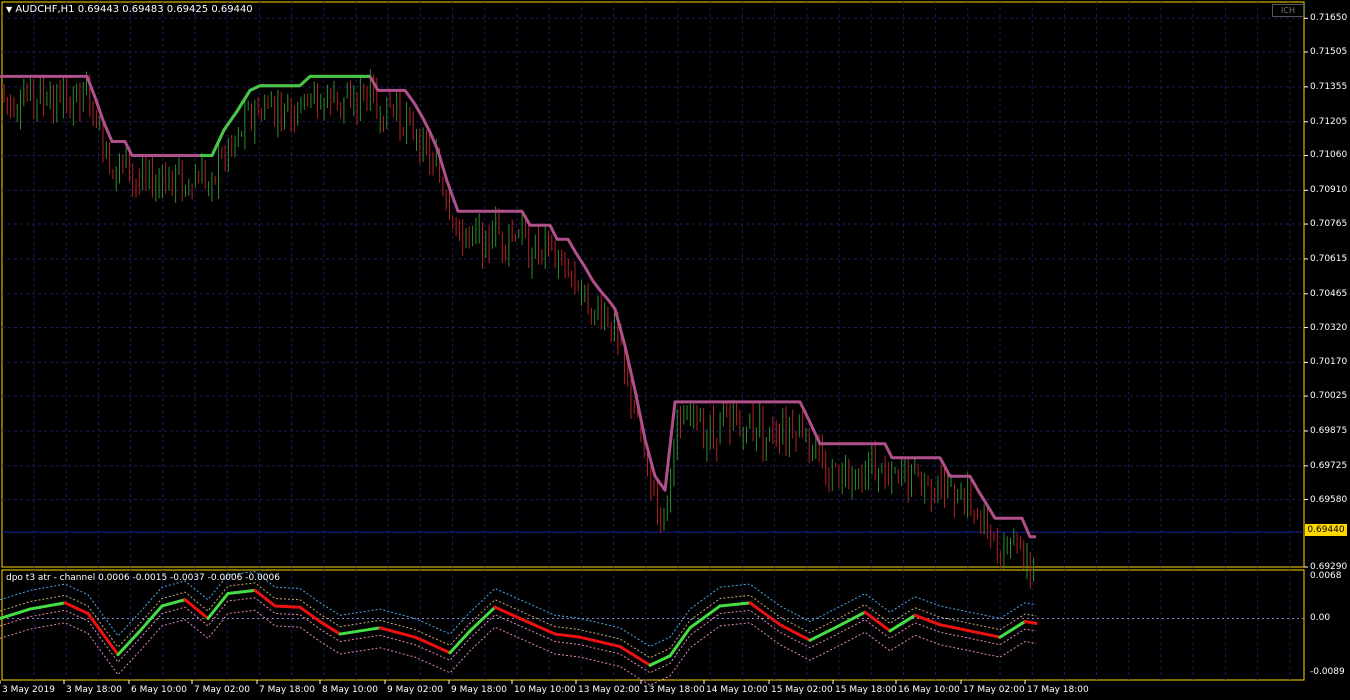  What do you see at coordinates (994, 690) in the screenshot?
I see `time-tick-label: 17 May 02:00` at bounding box center [994, 690].